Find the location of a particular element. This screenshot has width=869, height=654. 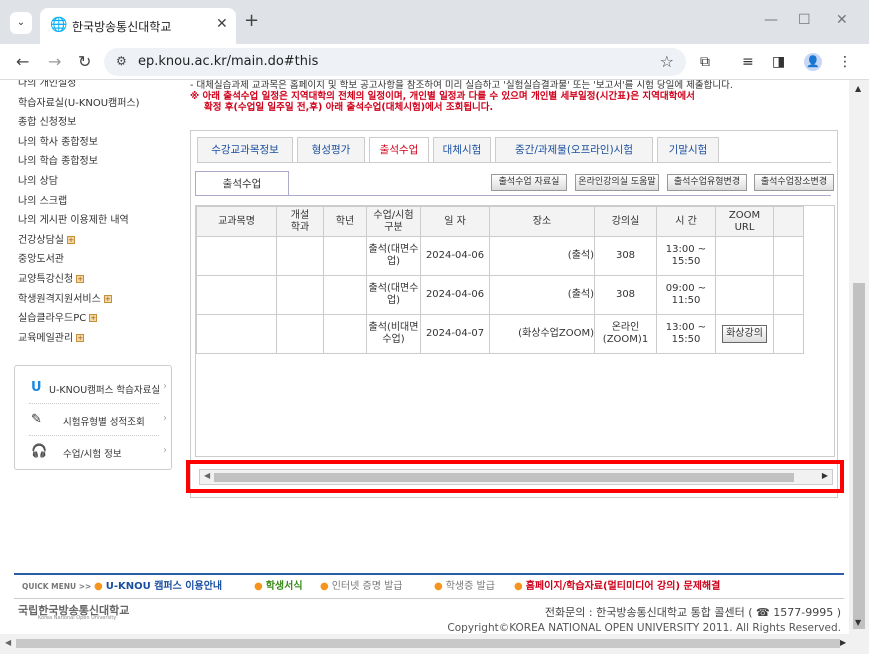

profile-avatar: 👤 is located at coordinates (813, 62).